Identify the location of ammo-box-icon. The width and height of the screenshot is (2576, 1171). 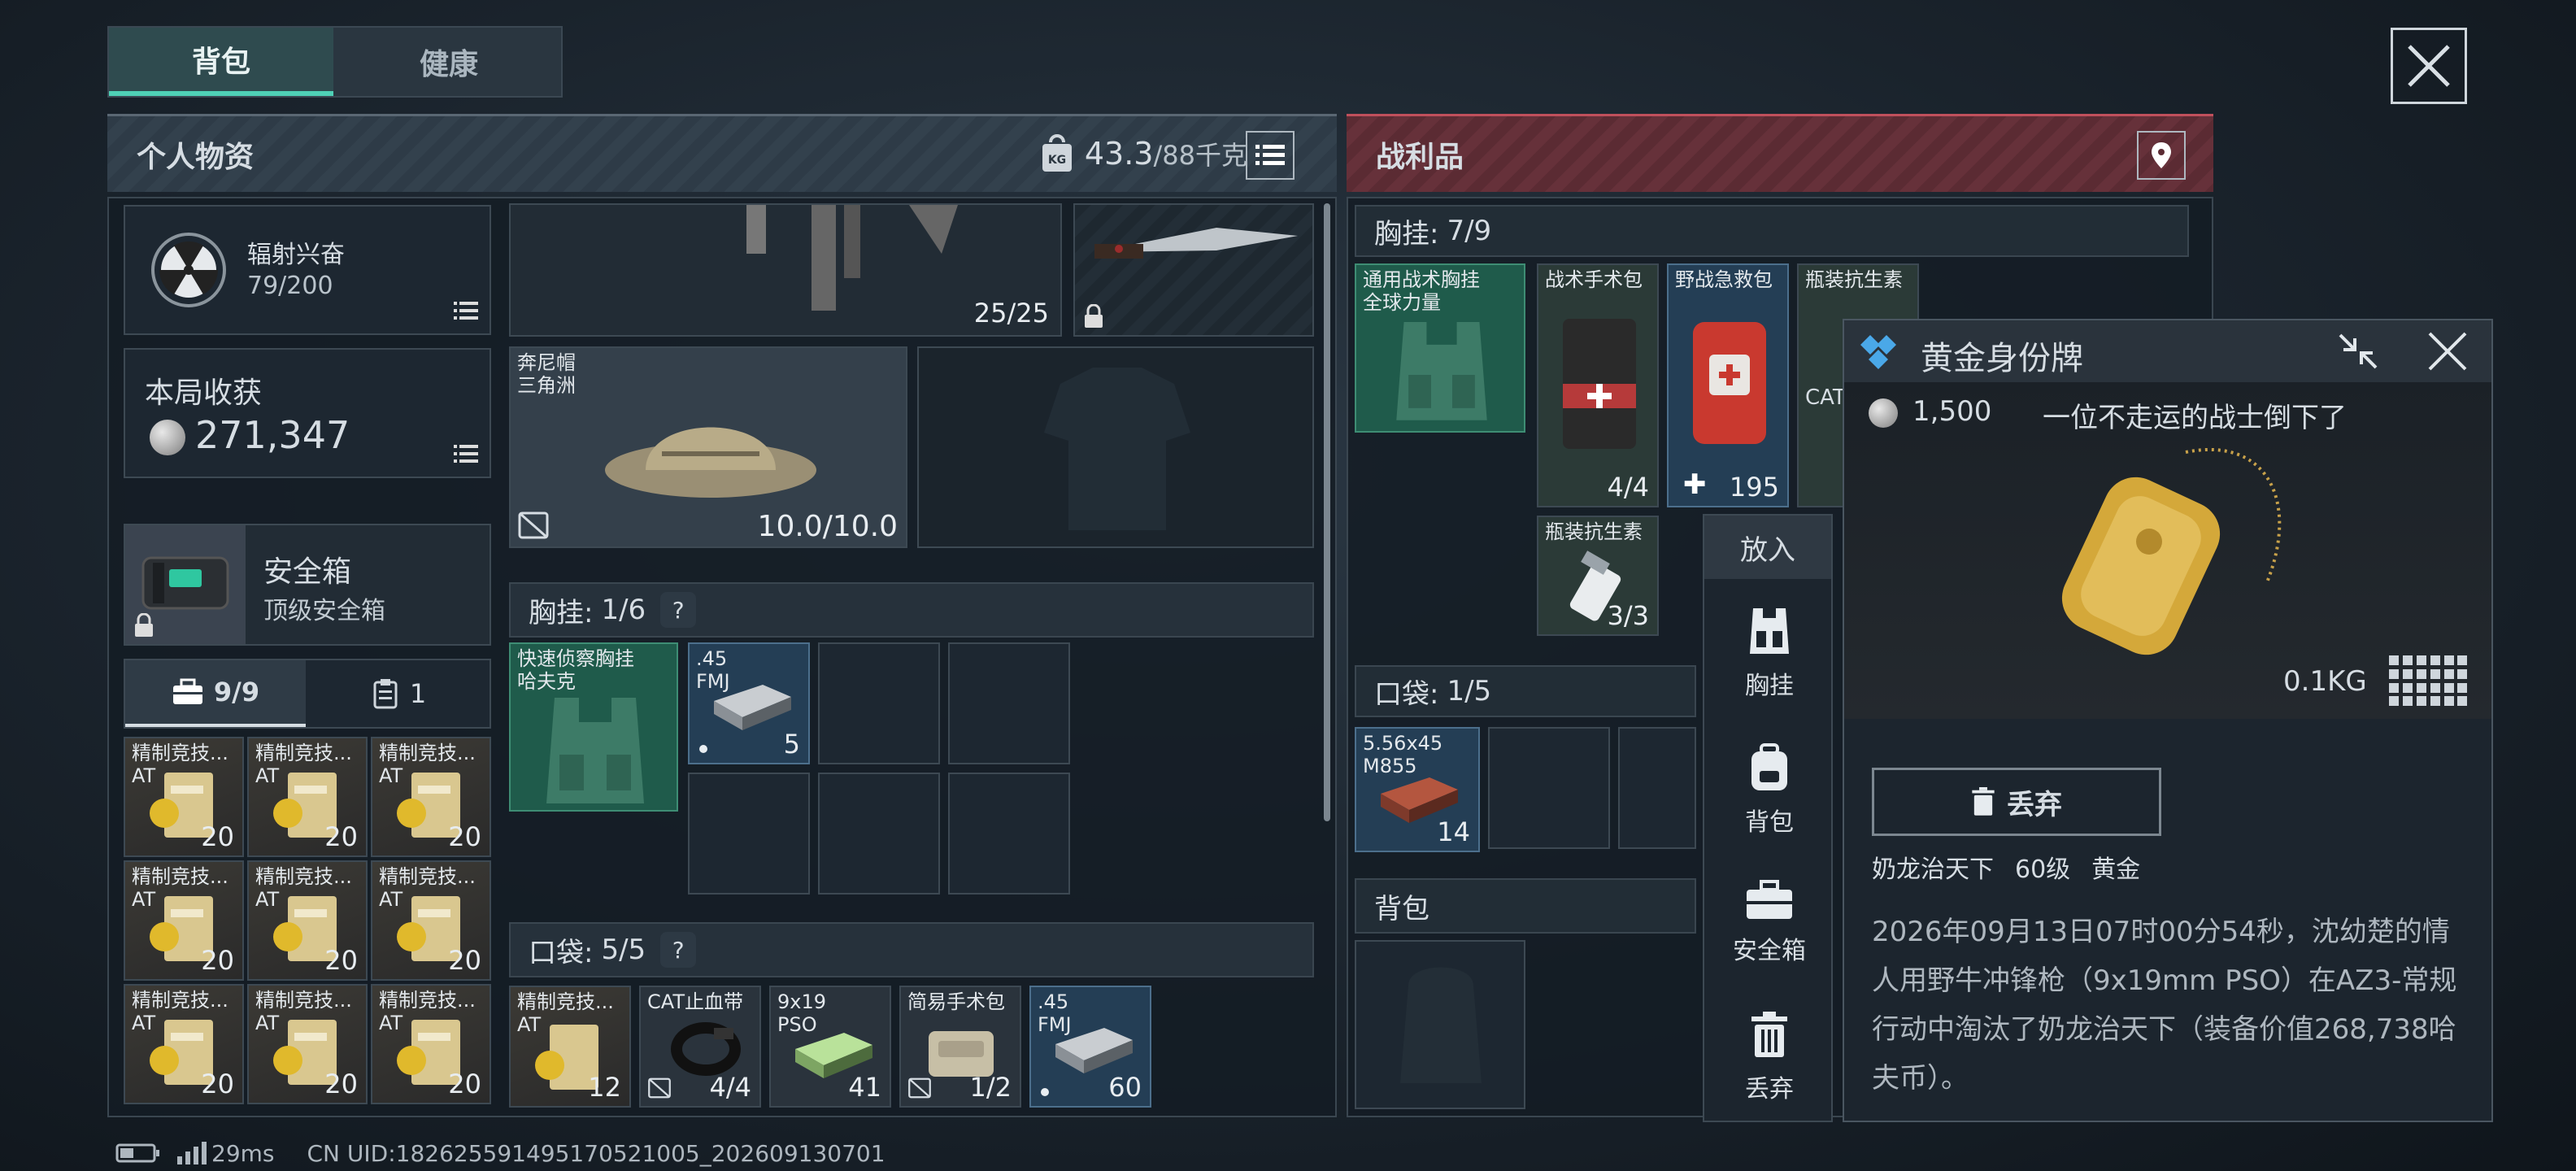
(753, 707).